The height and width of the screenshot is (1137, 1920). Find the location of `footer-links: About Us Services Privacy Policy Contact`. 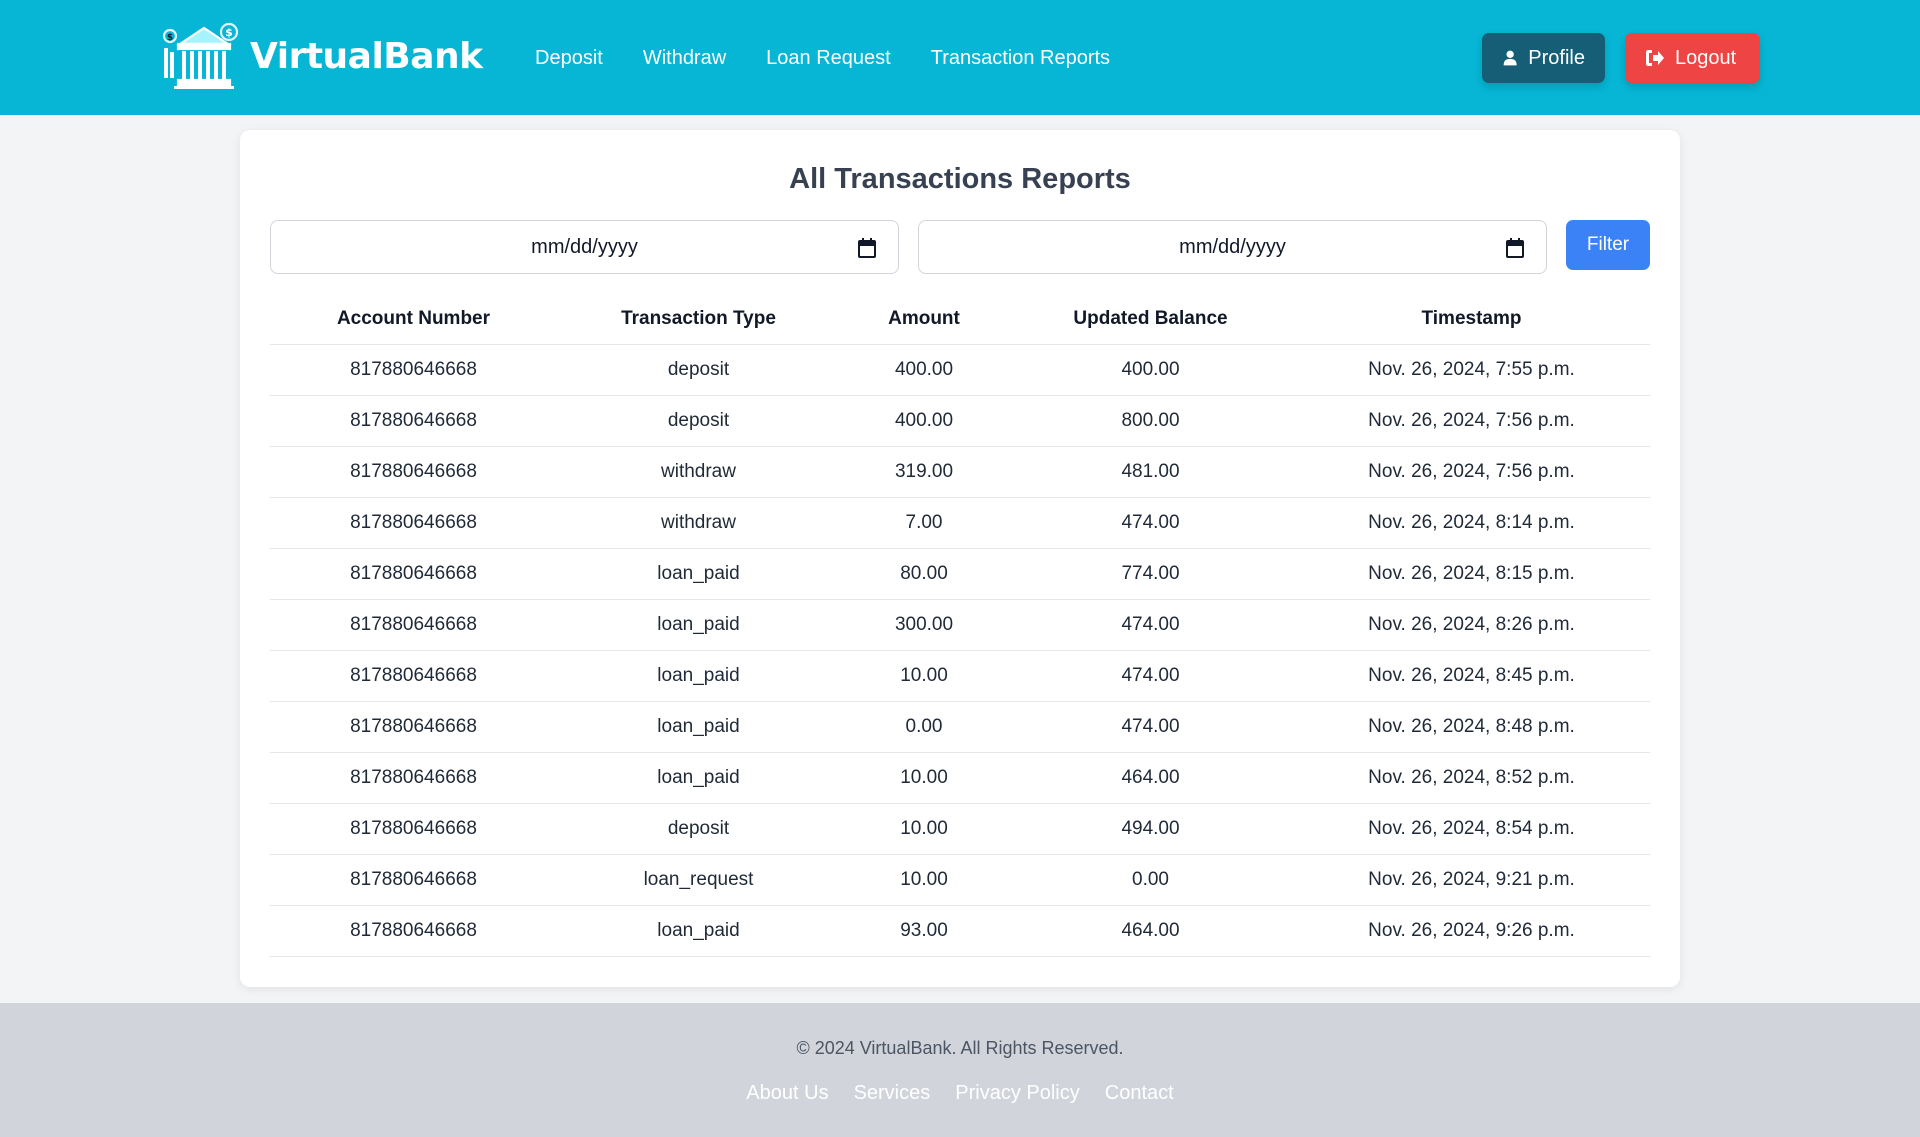

footer-links: About Us Services Privacy Policy Contact is located at coordinates (960, 1093).